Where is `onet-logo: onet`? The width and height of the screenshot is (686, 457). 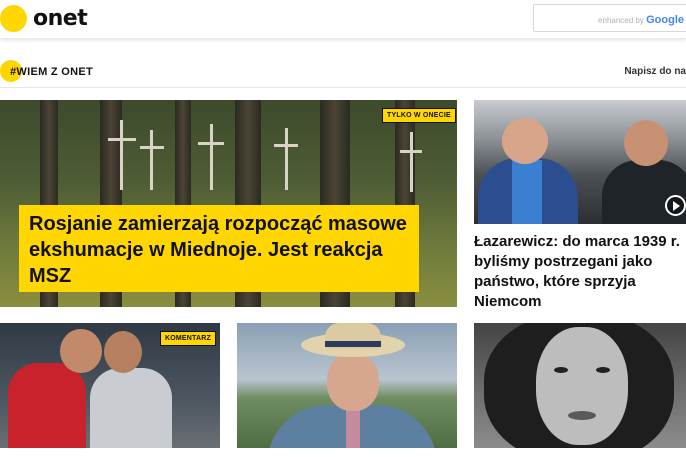 onet-logo: onet is located at coordinates (44, 18).